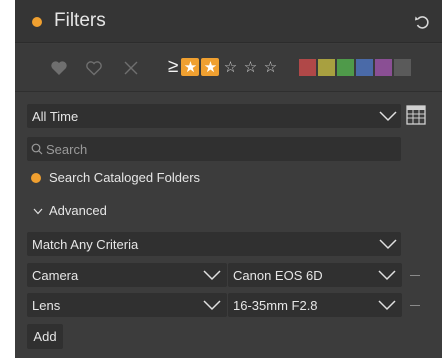 The height and width of the screenshot is (358, 442). Describe the element at coordinates (127, 305) in the screenshot. I see `rule-field-dropdown: Lens` at that location.